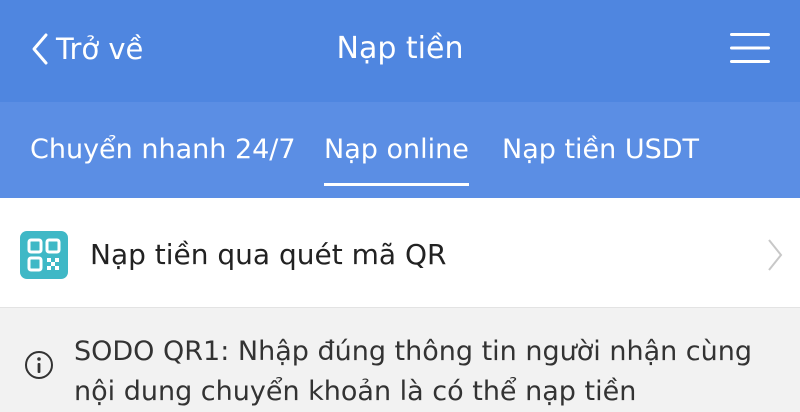  Describe the element at coordinates (400, 48) in the screenshot. I see `page-title: Nạp tiền` at that location.